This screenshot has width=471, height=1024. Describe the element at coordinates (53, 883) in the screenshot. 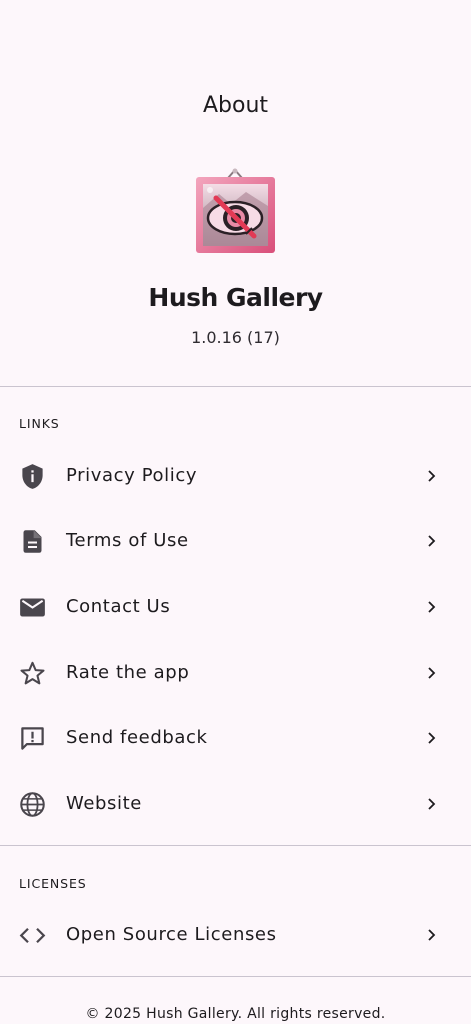

I see `licenses-section-header: LICENSES` at that location.